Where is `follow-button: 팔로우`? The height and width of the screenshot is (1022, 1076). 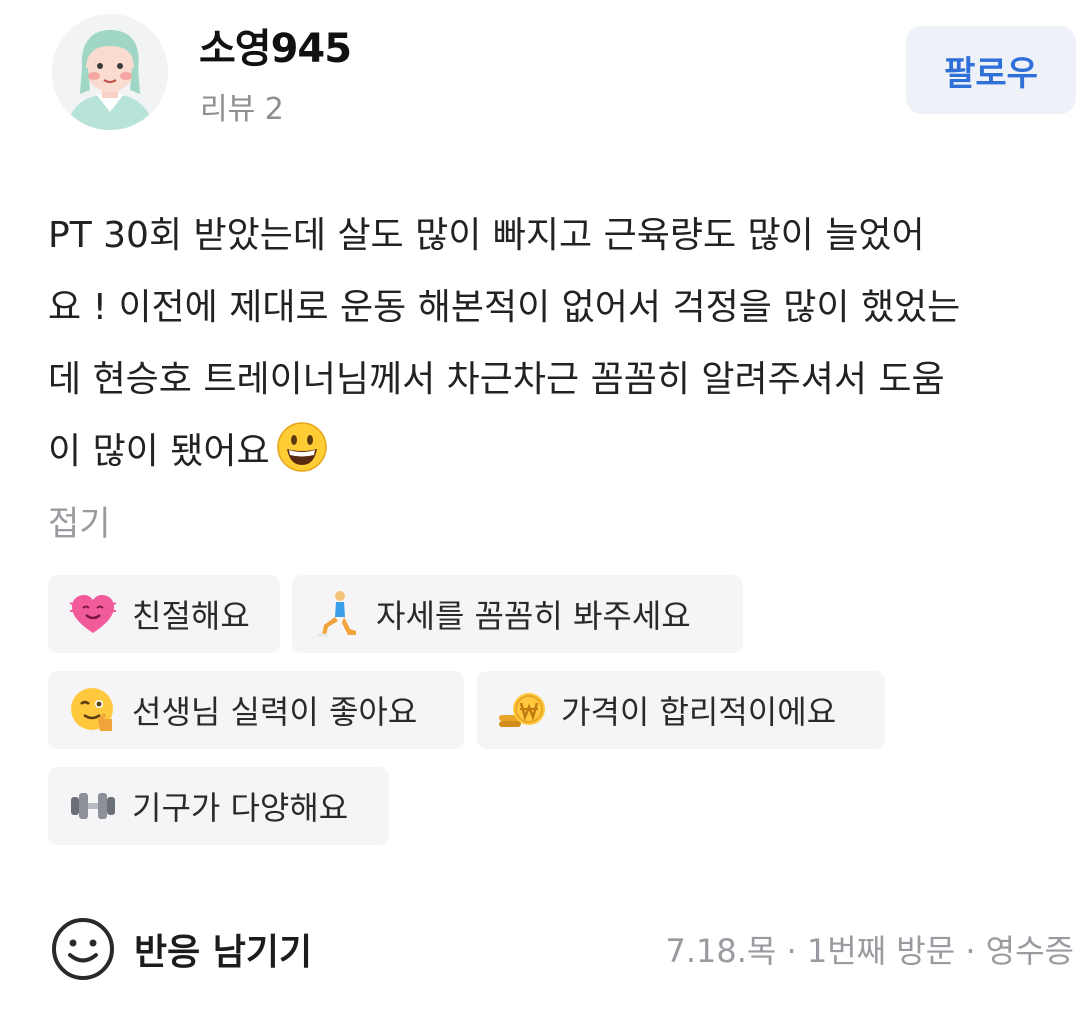 follow-button: 팔로우 is located at coordinates (991, 70).